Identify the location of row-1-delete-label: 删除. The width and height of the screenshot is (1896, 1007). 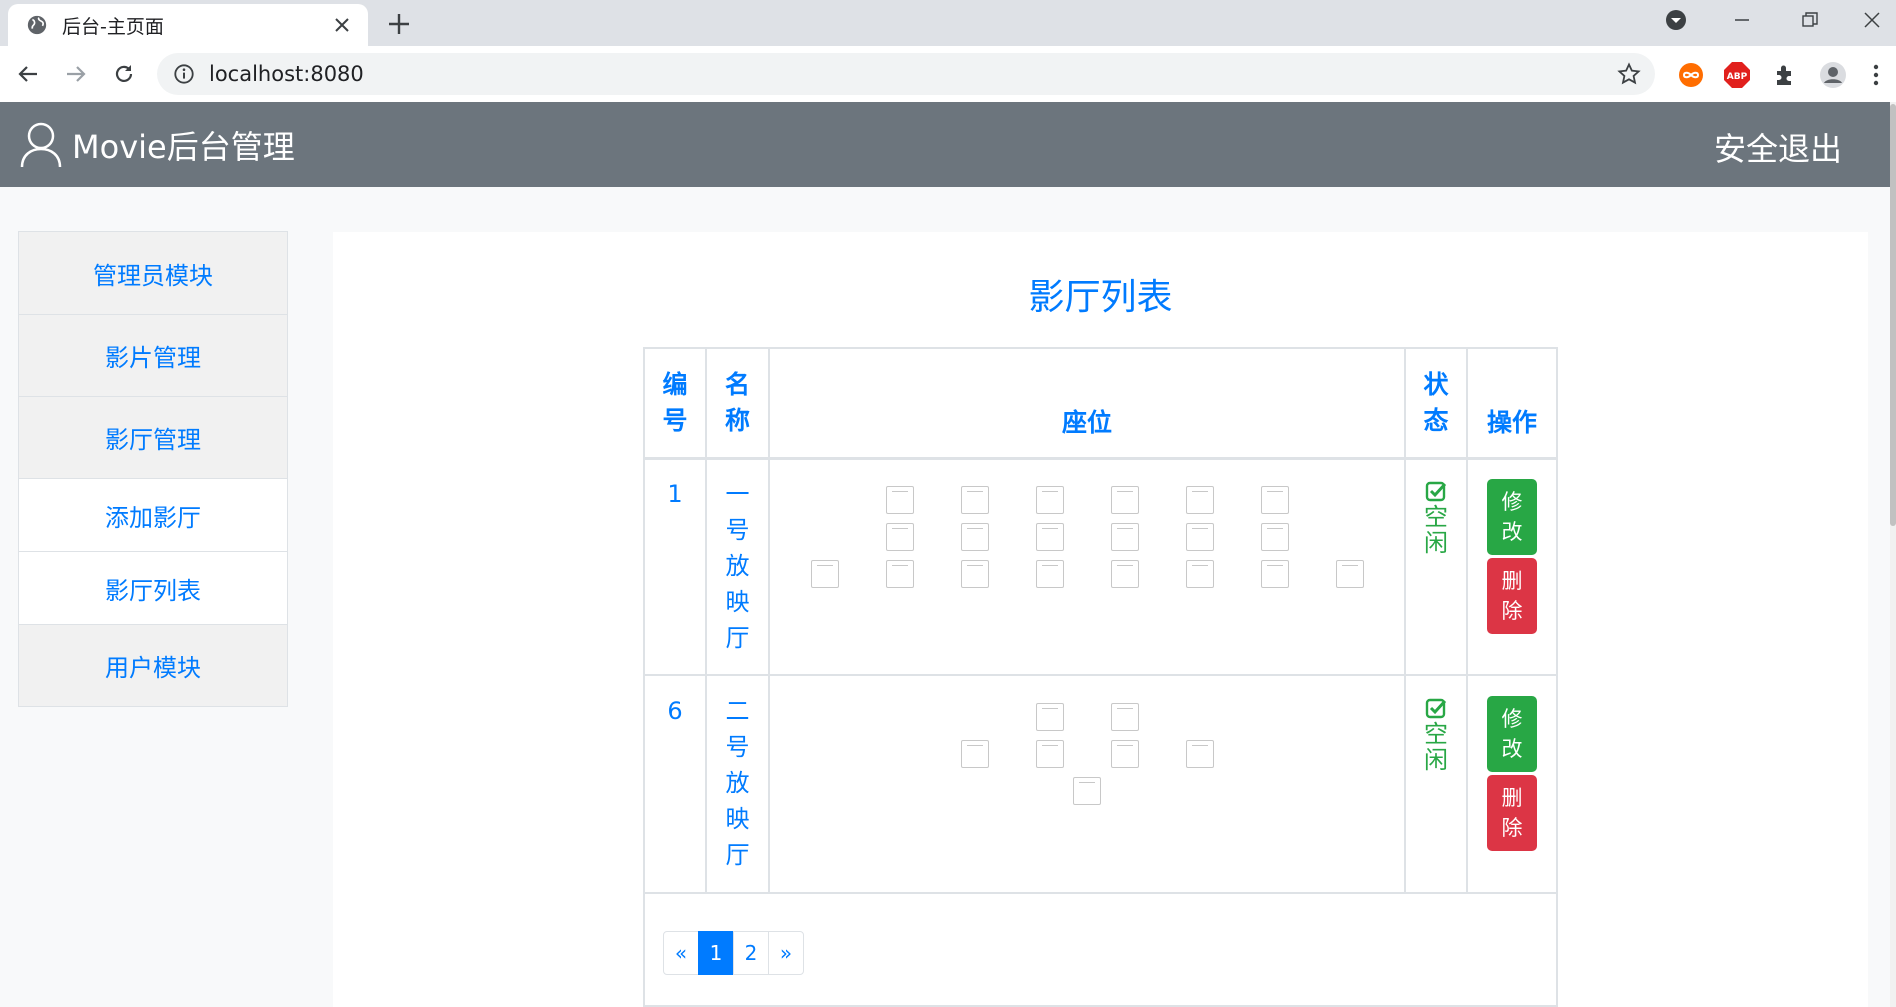
(1512, 596).